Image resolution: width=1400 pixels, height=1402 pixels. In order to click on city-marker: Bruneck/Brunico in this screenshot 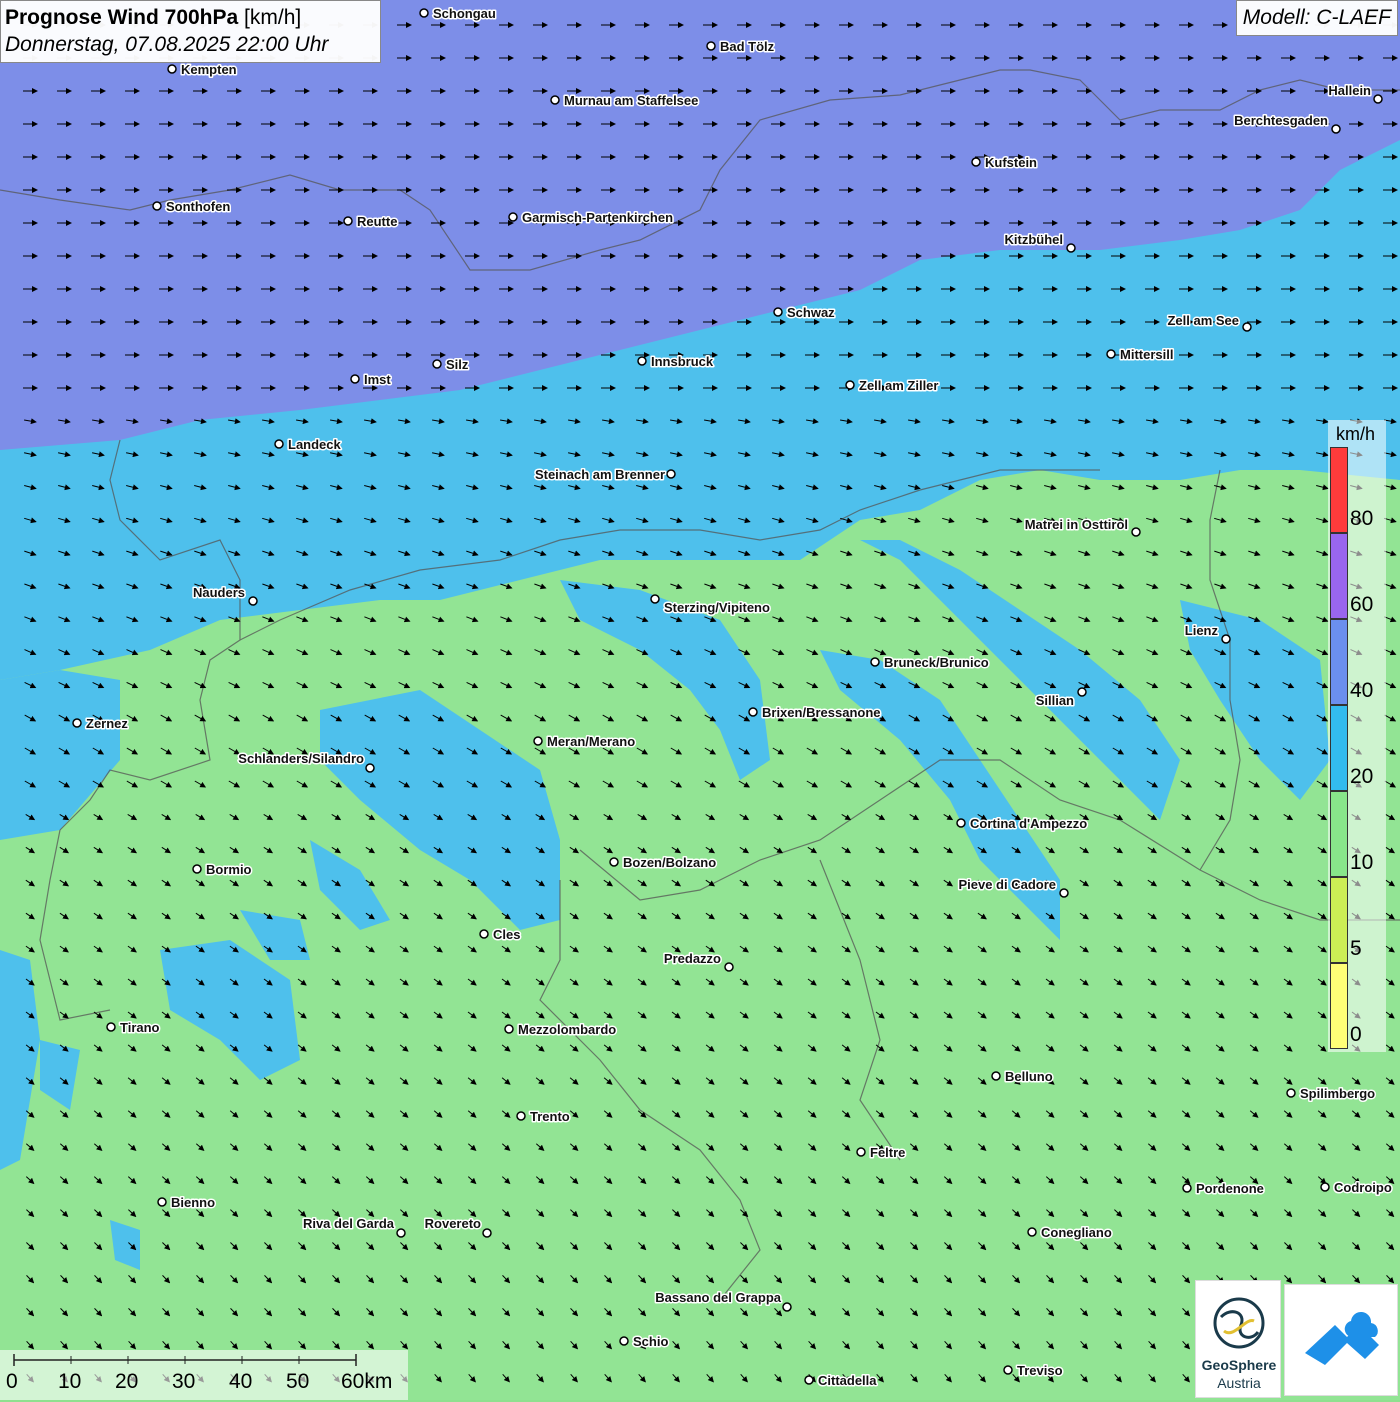, I will do `click(930, 663)`.